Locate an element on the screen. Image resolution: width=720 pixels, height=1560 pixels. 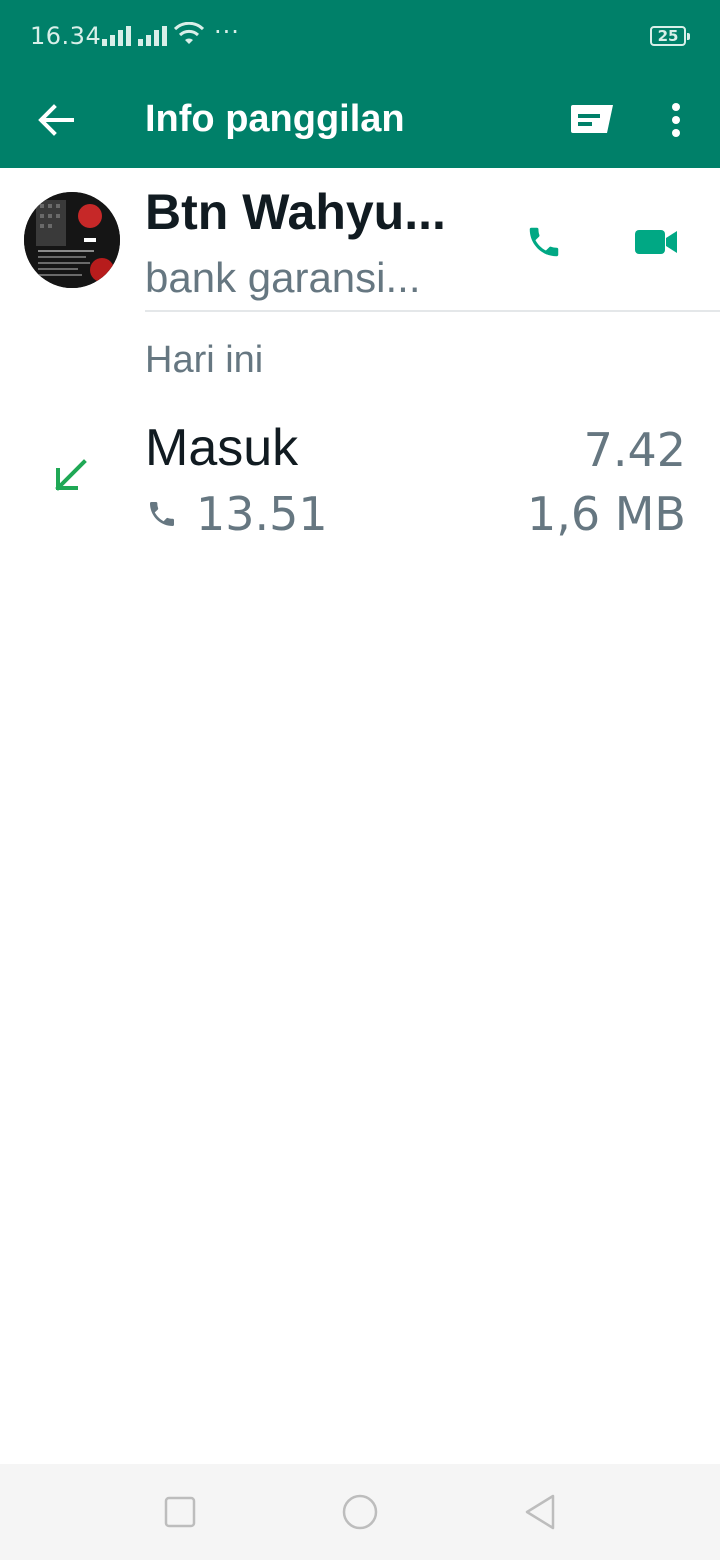
avatar-image is located at coordinates (72, 240).